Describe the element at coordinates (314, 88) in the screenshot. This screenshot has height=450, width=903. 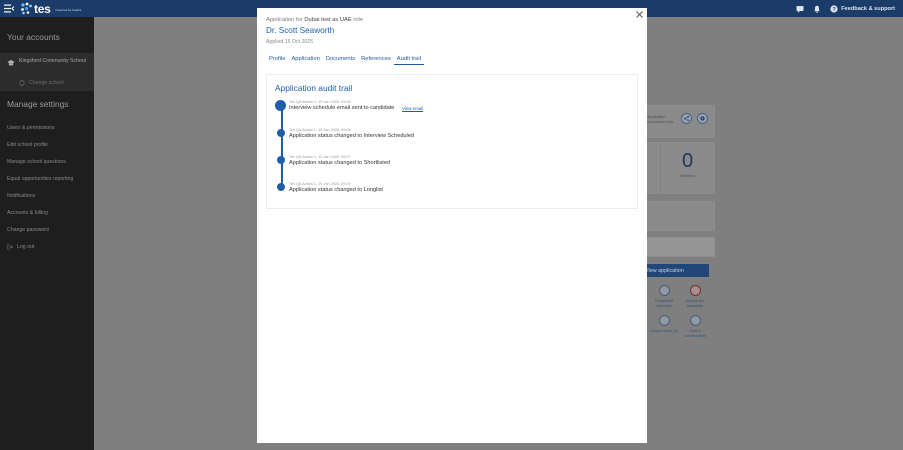
I see `audit-trail-title: Application audit trail` at that location.